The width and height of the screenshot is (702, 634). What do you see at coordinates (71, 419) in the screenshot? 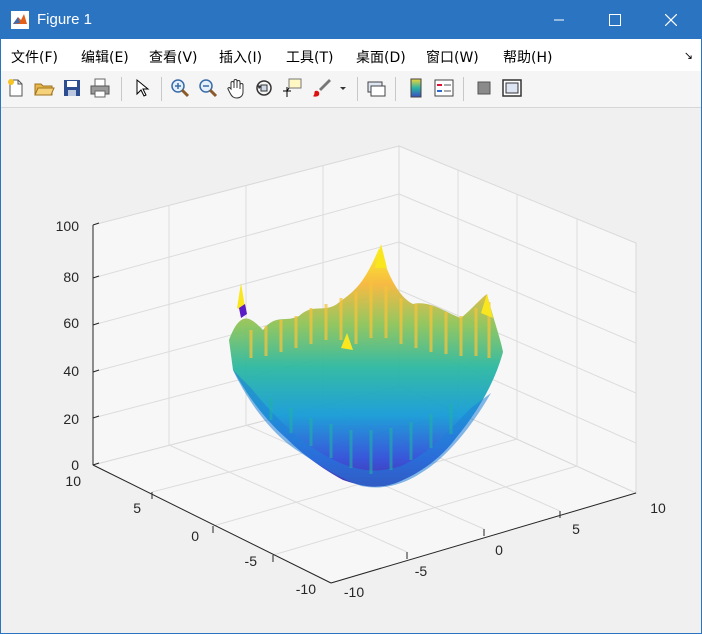
I see `z-tick-label: 20` at bounding box center [71, 419].